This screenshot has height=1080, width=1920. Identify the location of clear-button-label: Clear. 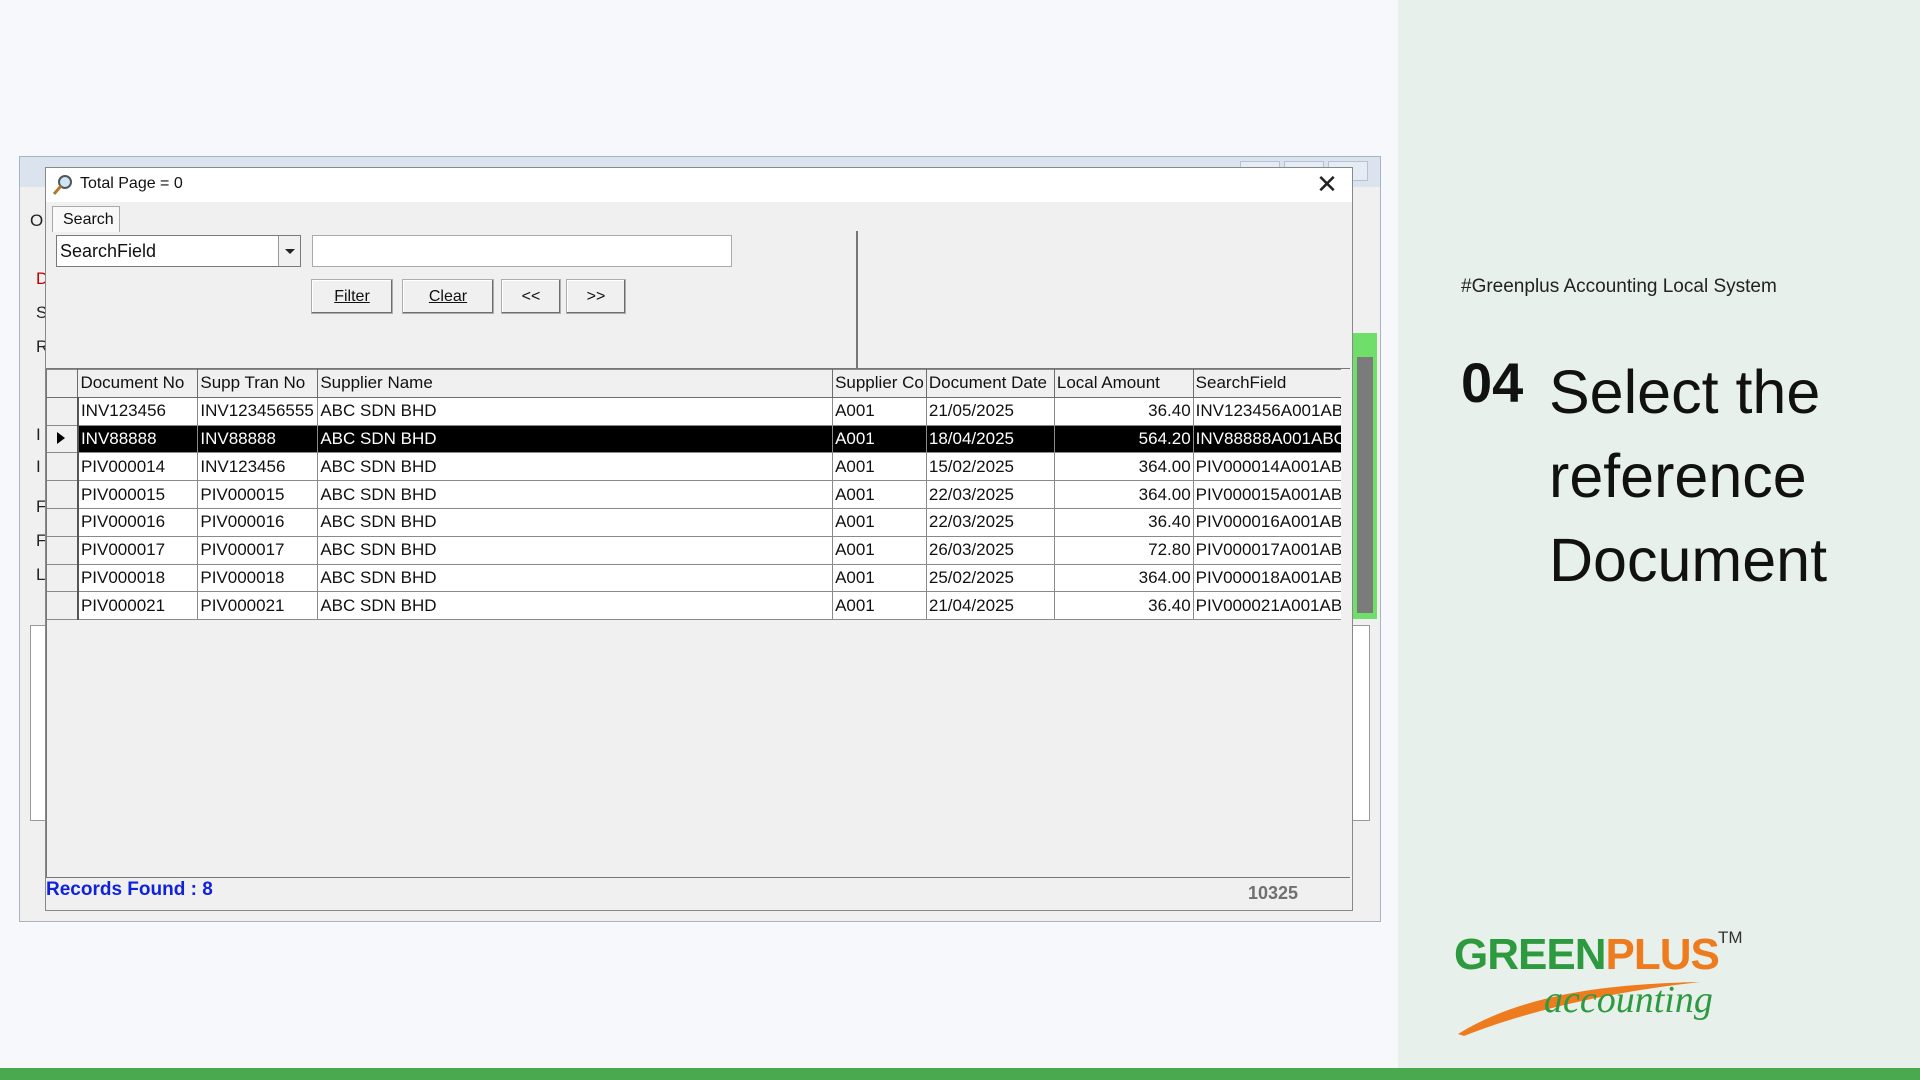
(448, 296).